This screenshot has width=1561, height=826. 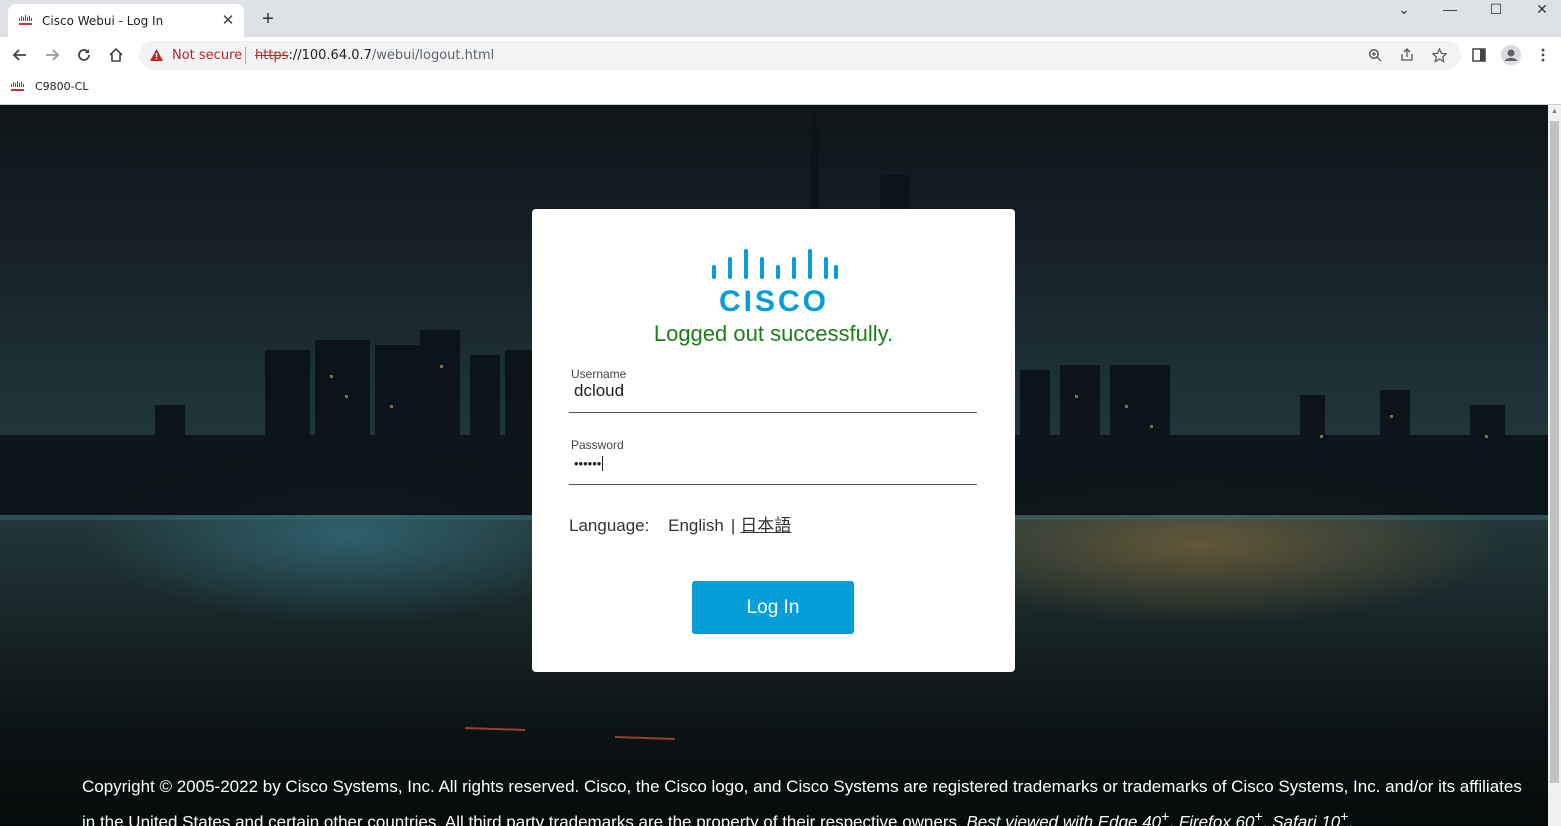 I want to click on browser-tab: Cisco Webui - Log In ✕, so click(x=126, y=20).